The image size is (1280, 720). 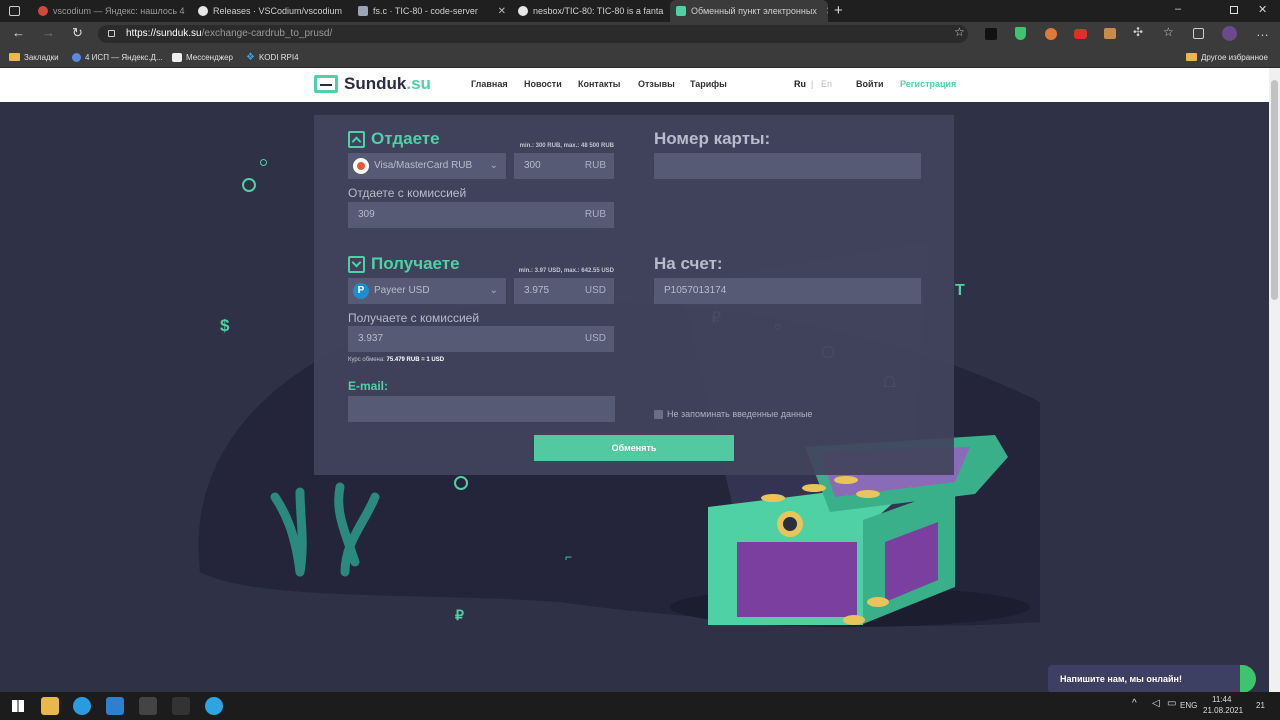 I want to click on chevron-up-icon, so click(x=356, y=139).